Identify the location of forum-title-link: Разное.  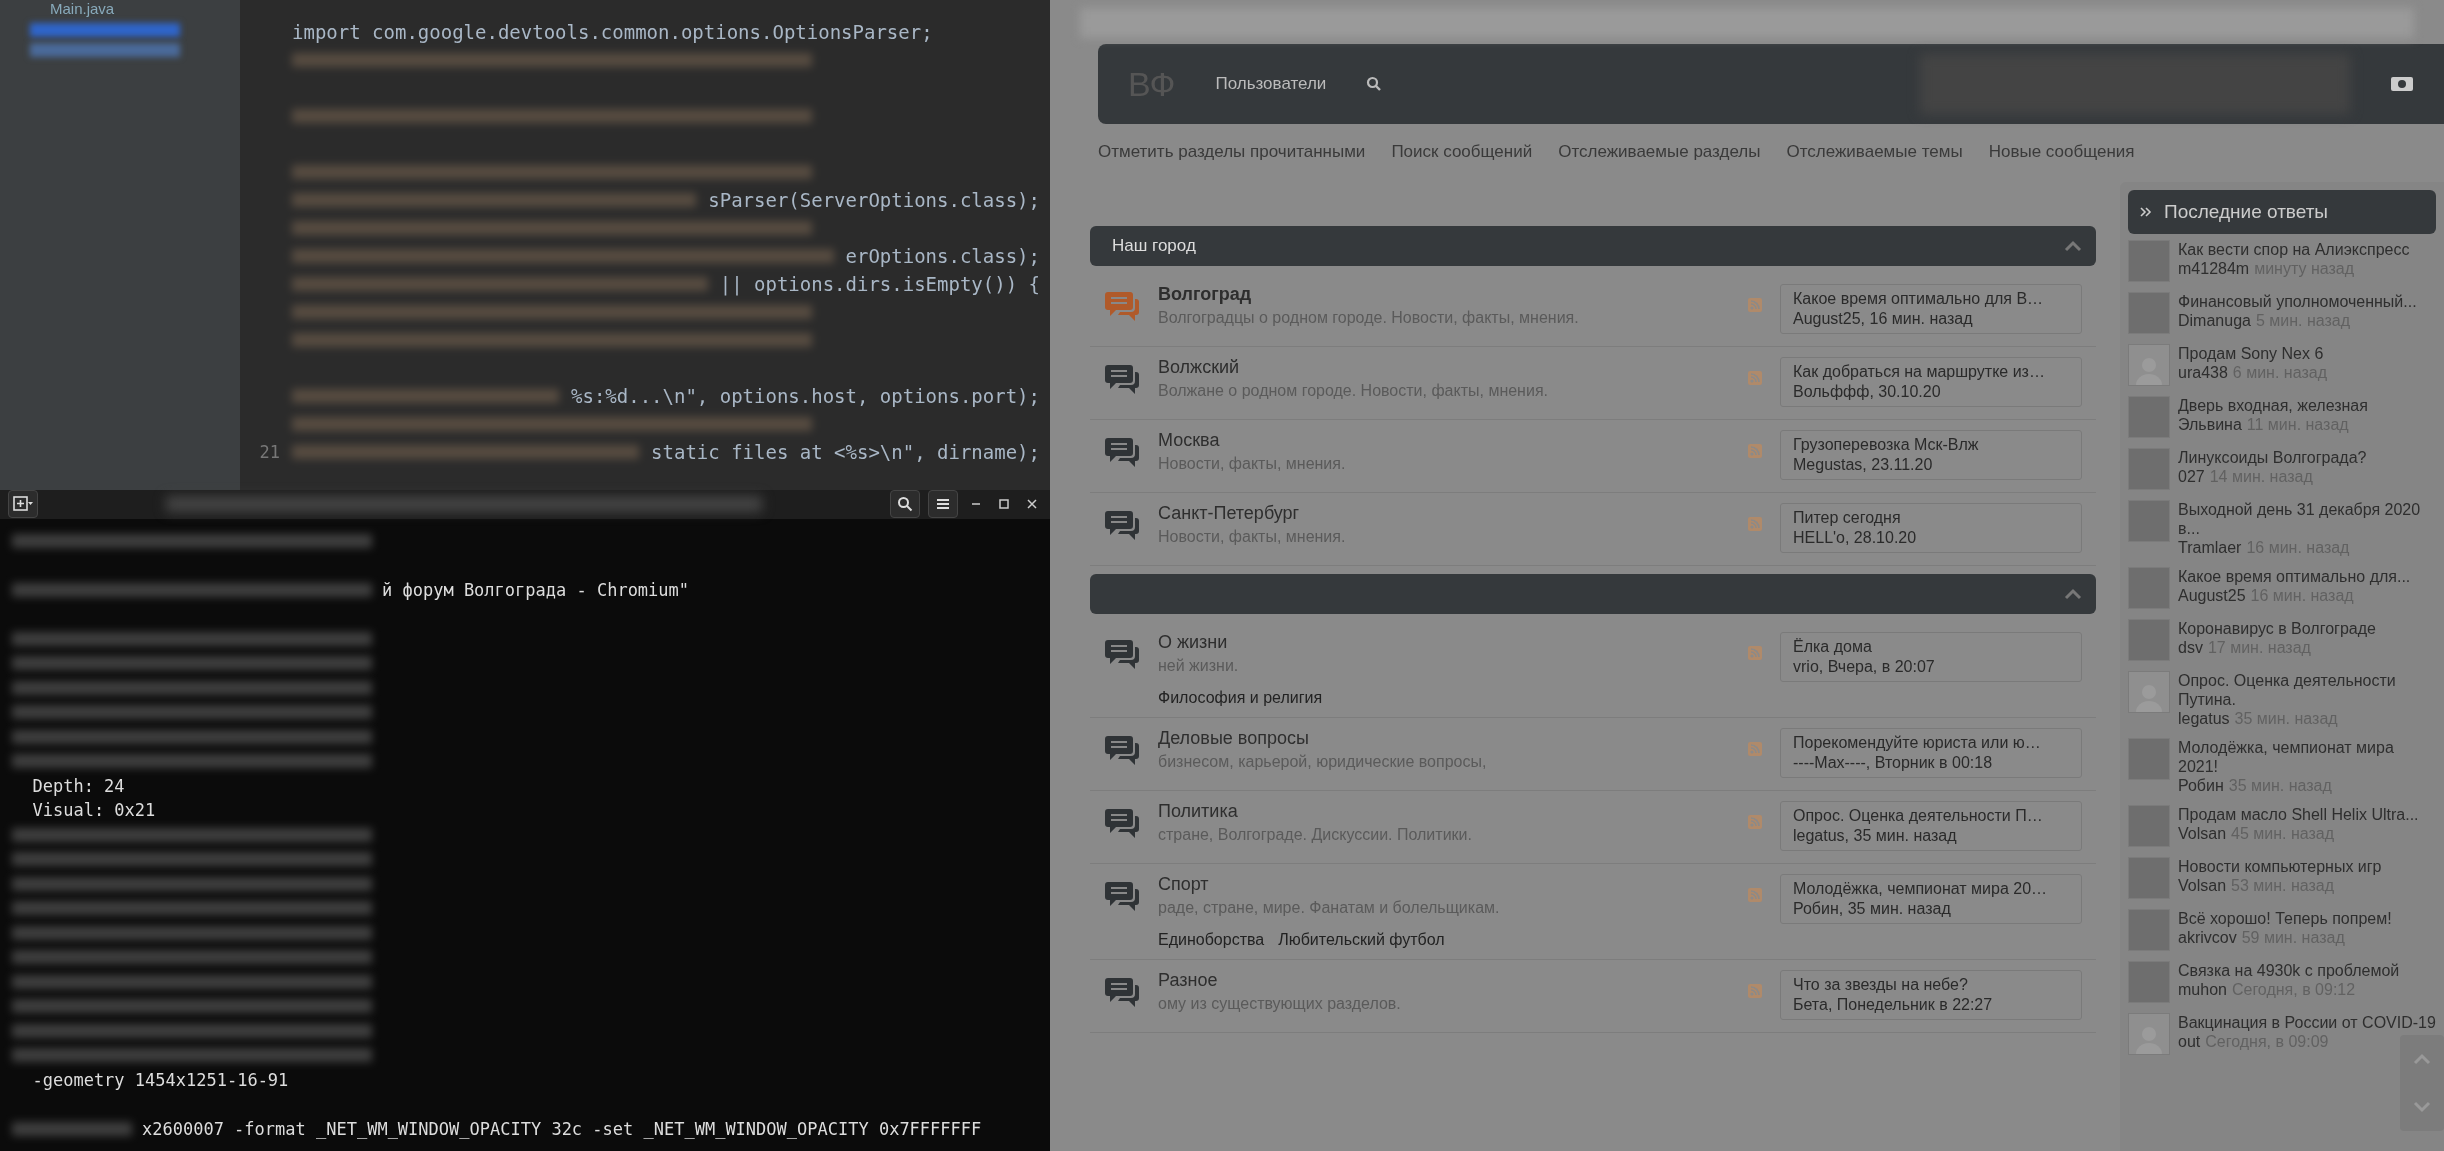
(1444, 980).